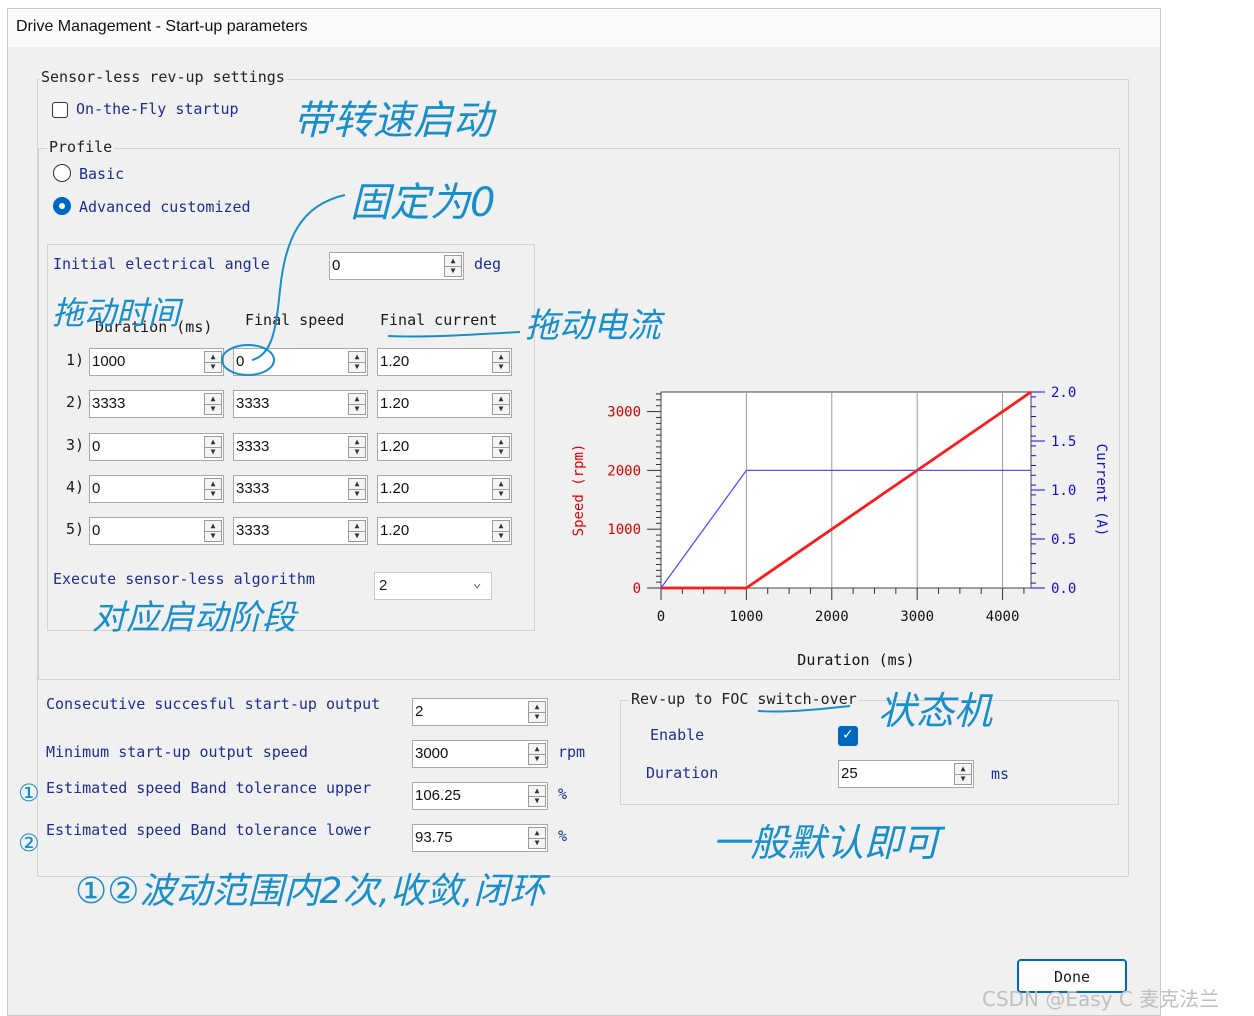  What do you see at coordinates (1000, 774) in the screenshot?
I see `foc-duration-unit: ms` at bounding box center [1000, 774].